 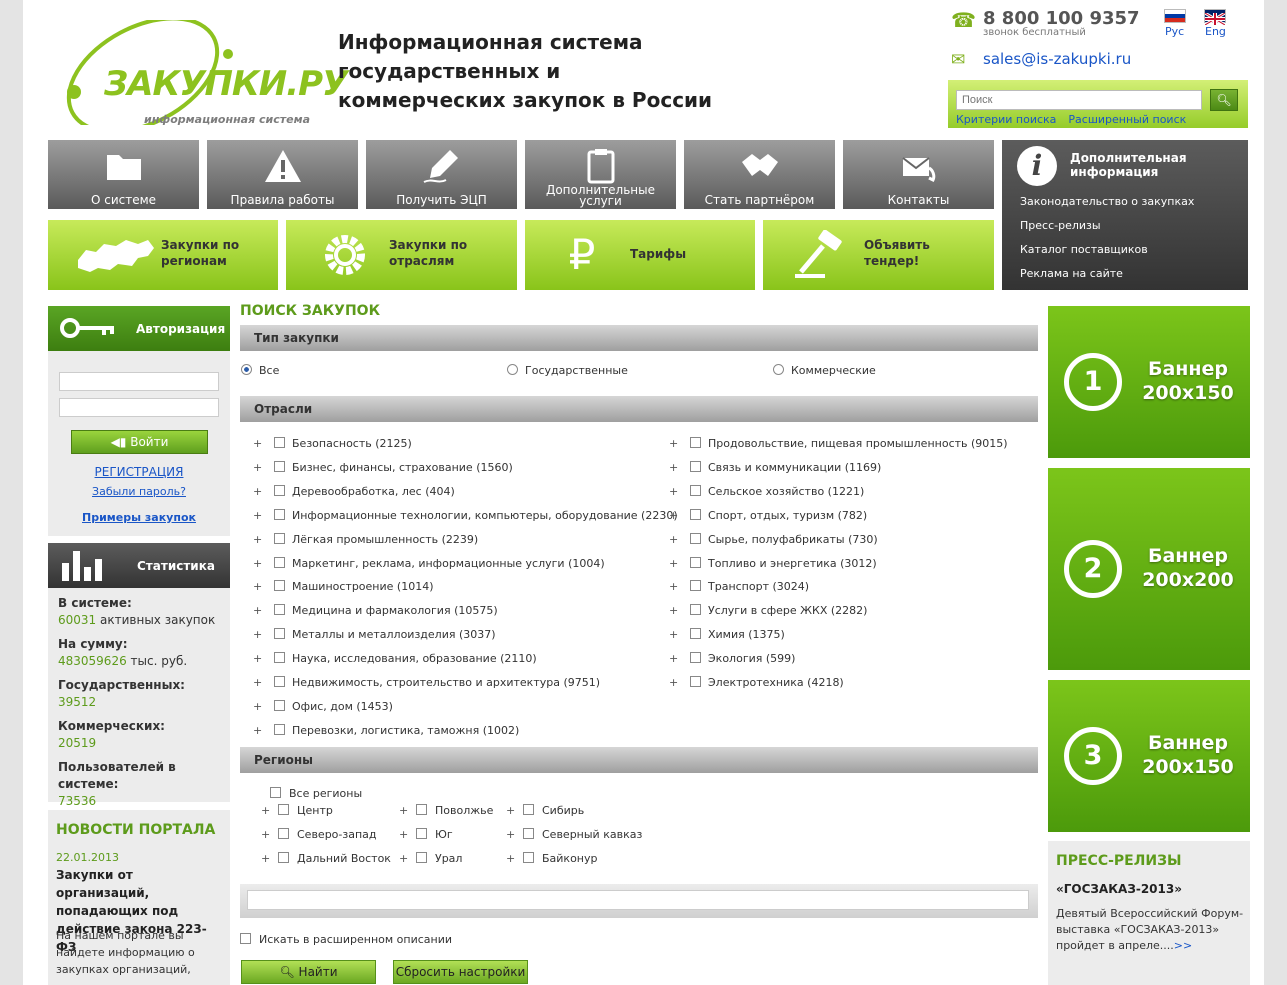 I want to click on industry-item: + Экология (599), so click(x=732, y=658).